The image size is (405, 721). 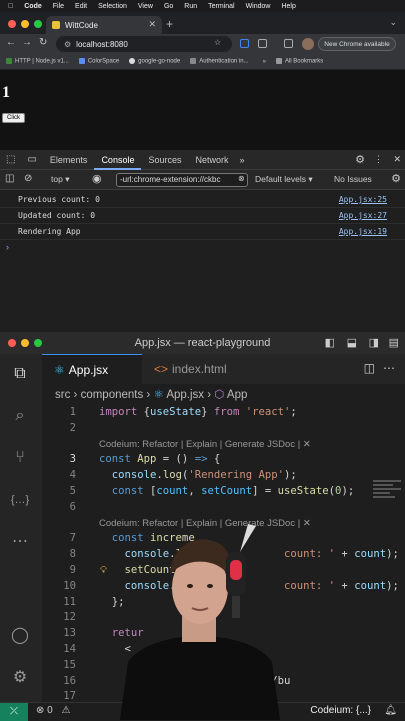 What do you see at coordinates (202, 343) in the screenshot?
I see `vscode-window-title: App.jsx — react-playground` at bounding box center [202, 343].